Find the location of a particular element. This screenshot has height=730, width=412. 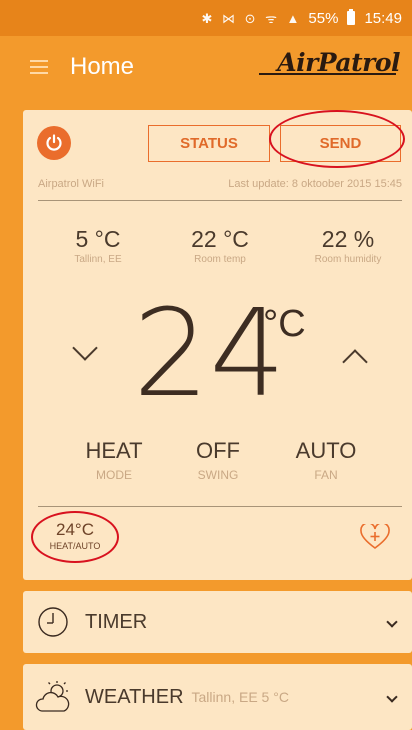

weather-card: WEATHER Tallinn, EE 5 °C is located at coordinates (217, 697).